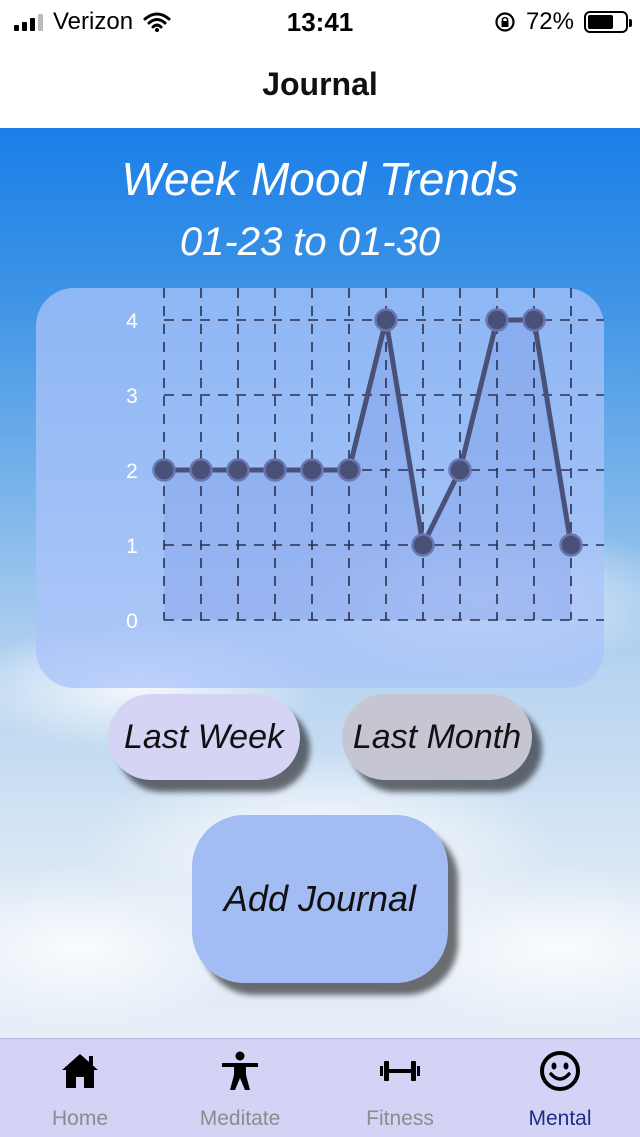 This screenshot has width=640, height=1137. Describe the element at coordinates (549, 21) in the screenshot. I see `battery-percent: 72%` at that location.